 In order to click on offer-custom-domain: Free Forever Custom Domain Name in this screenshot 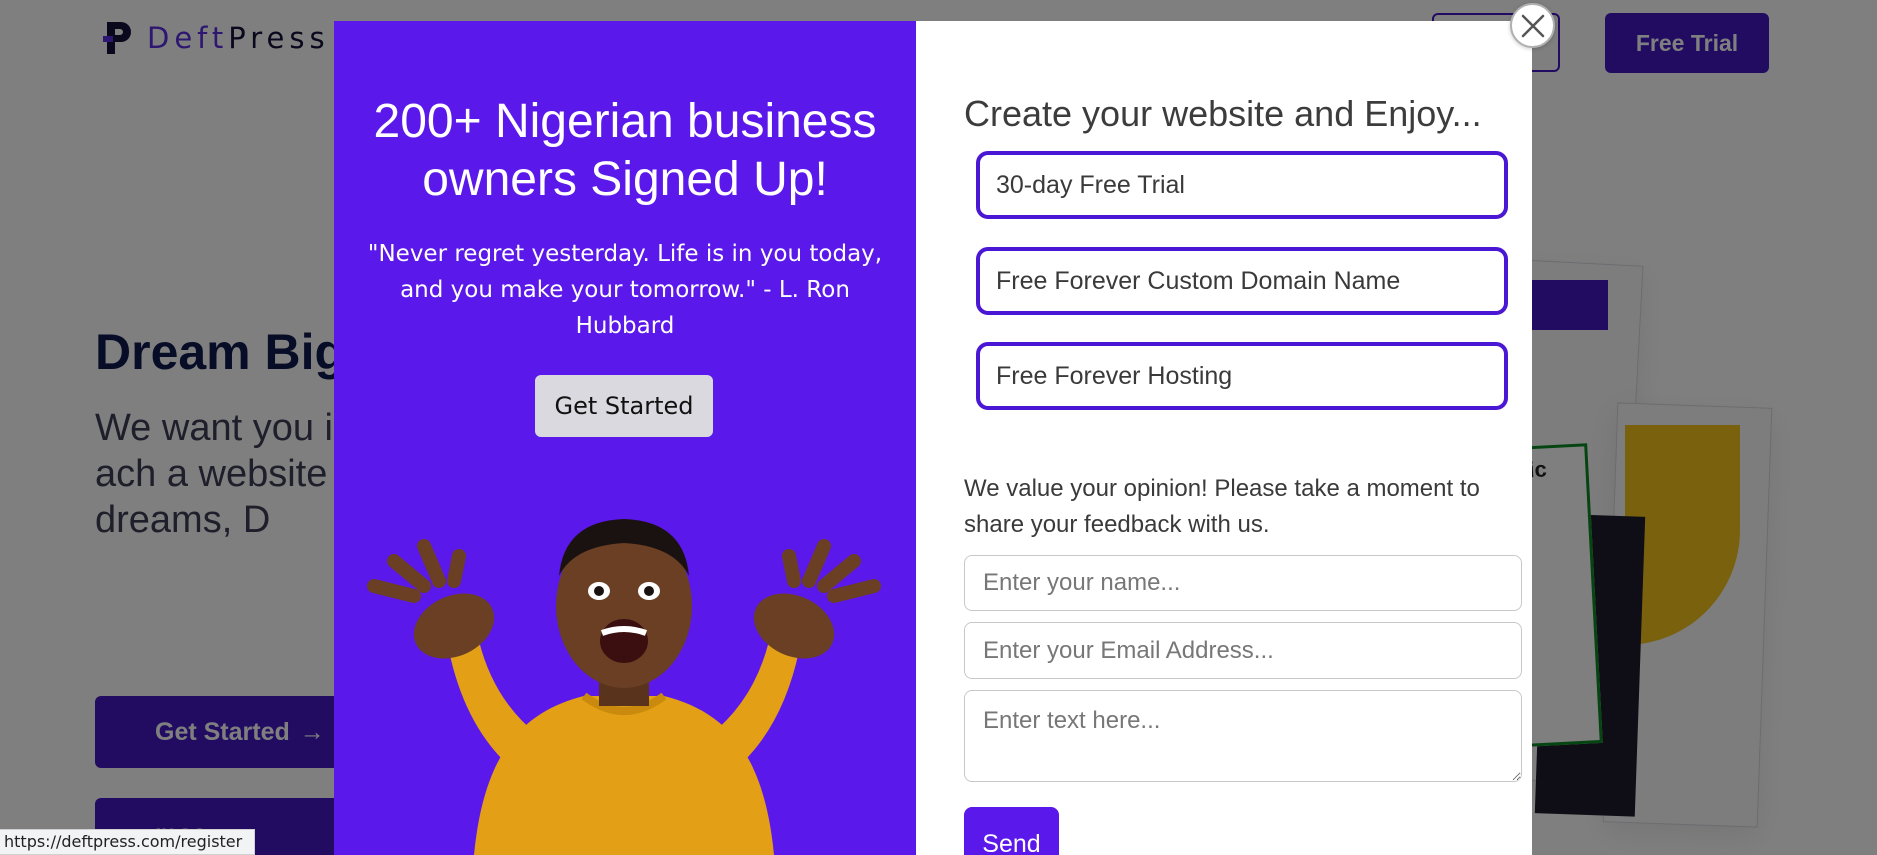, I will do `click(1242, 281)`.